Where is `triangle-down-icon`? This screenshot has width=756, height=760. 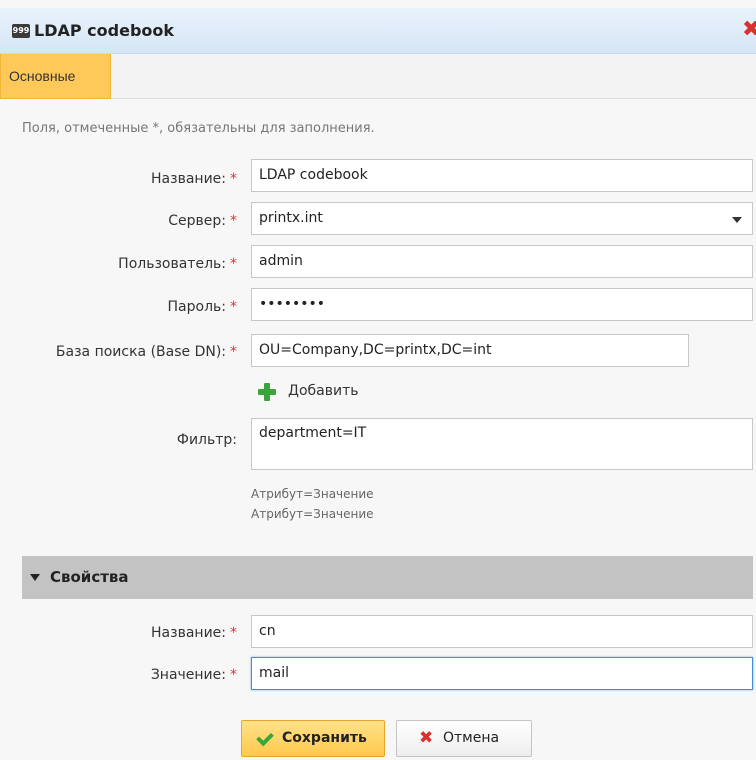 triangle-down-icon is located at coordinates (35, 577).